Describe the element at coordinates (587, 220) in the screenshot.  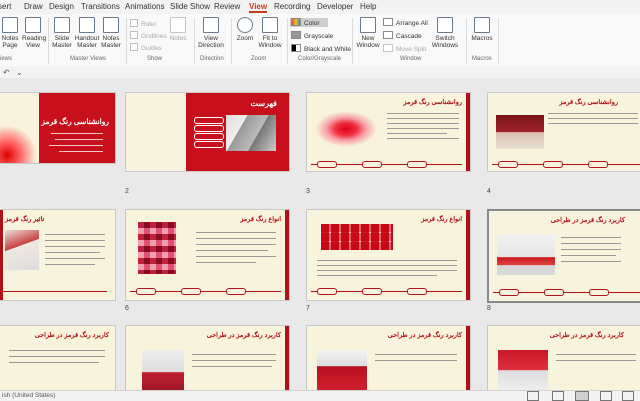
I see `slide-title: کاربرد رنگ قرمز در طراحی` at that location.